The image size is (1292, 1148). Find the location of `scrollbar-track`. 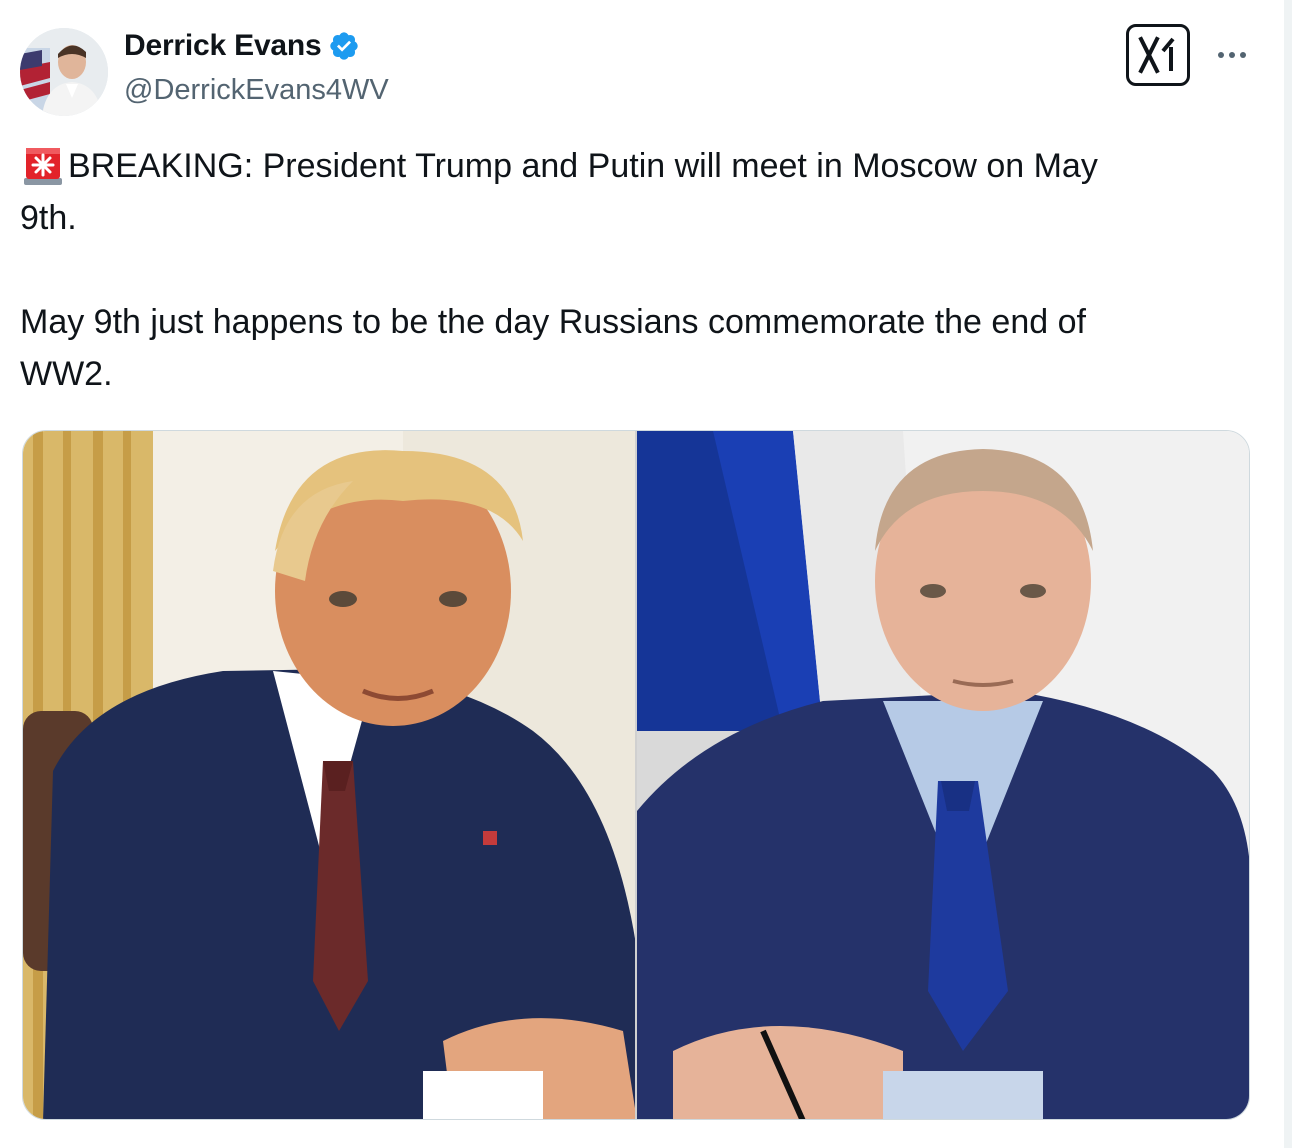

scrollbar-track is located at coordinates (1288, 574).